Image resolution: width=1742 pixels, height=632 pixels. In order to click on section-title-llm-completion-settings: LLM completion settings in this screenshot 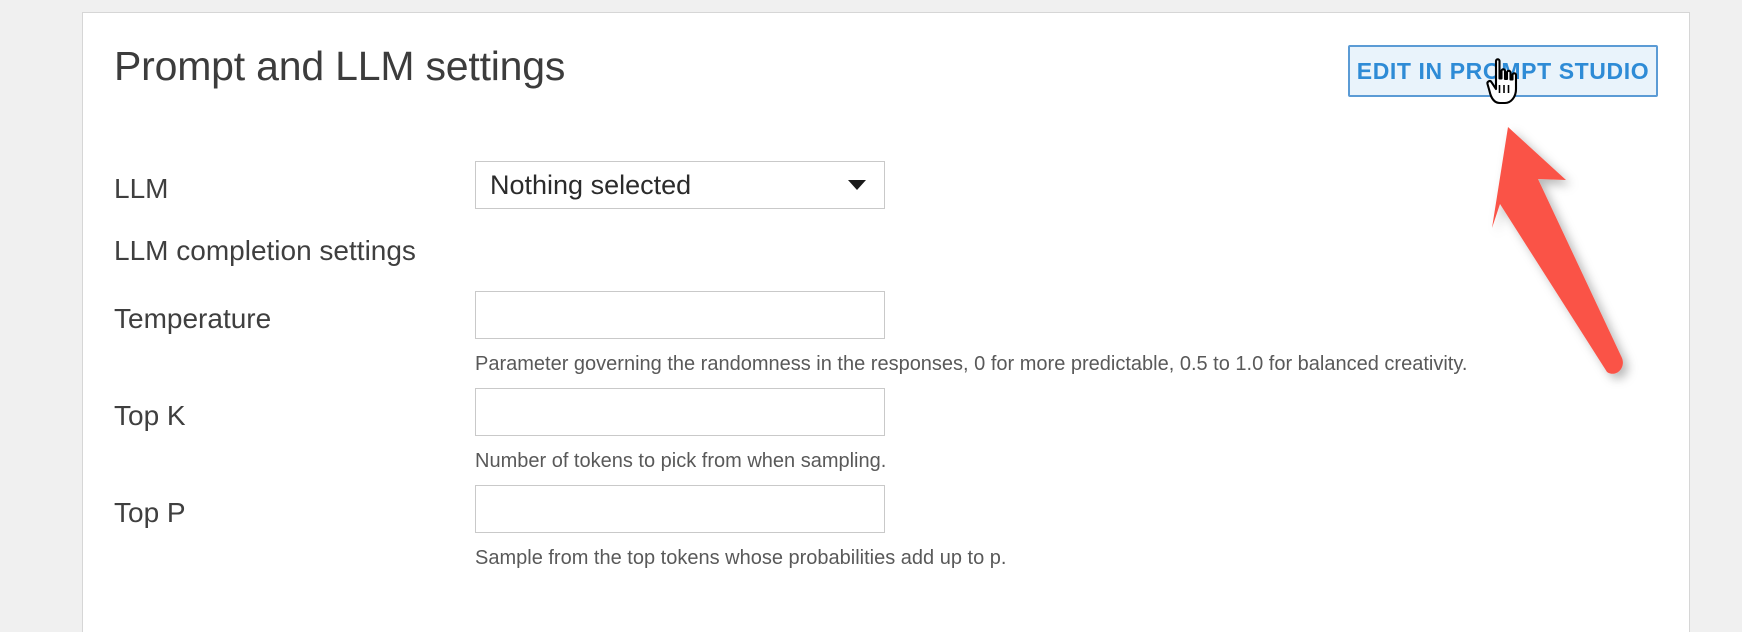, I will do `click(265, 250)`.